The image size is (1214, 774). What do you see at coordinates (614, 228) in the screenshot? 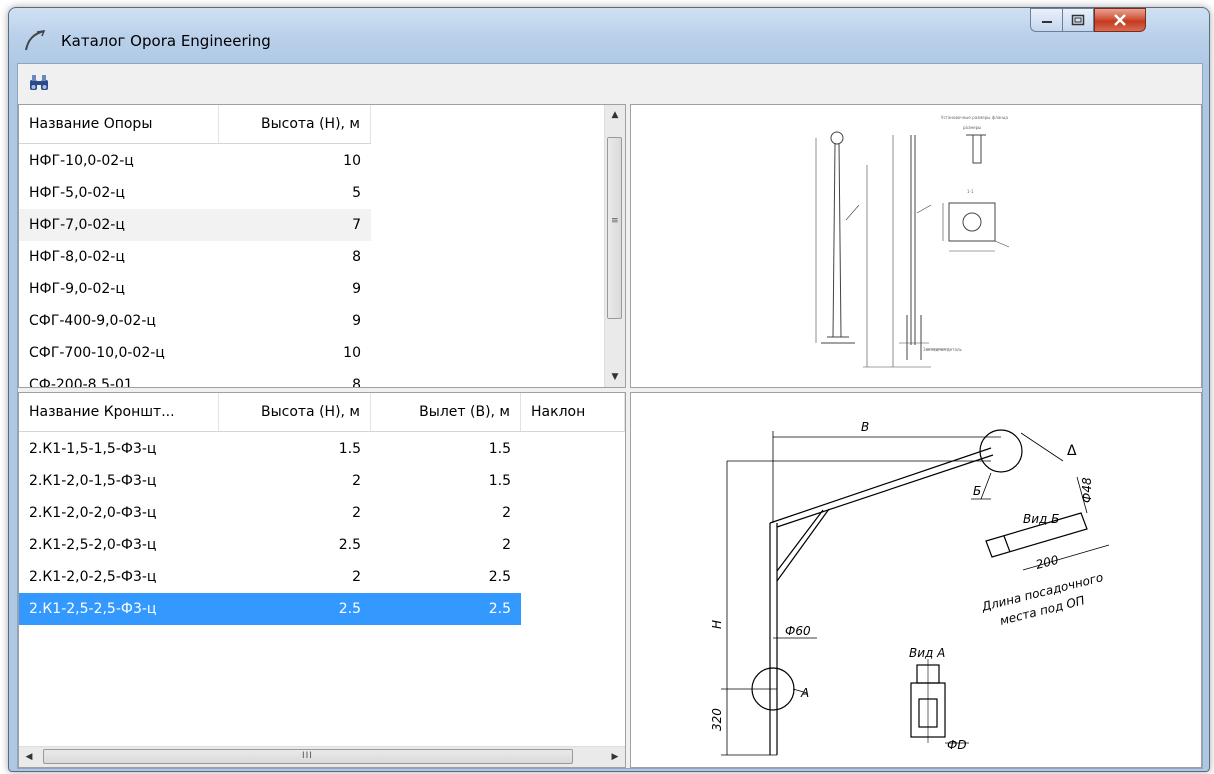
I see `scroll-thumb: ≡` at bounding box center [614, 228].